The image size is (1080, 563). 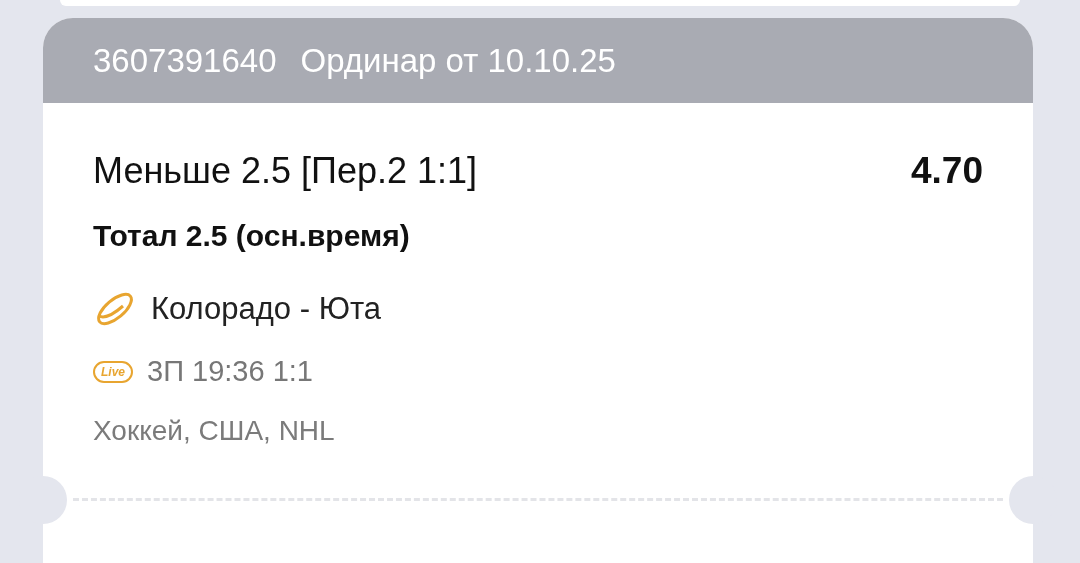 What do you see at coordinates (285, 170) in the screenshot?
I see `selection-label: Меньше 2.5 [Пер.2 1:1]` at bounding box center [285, 170].